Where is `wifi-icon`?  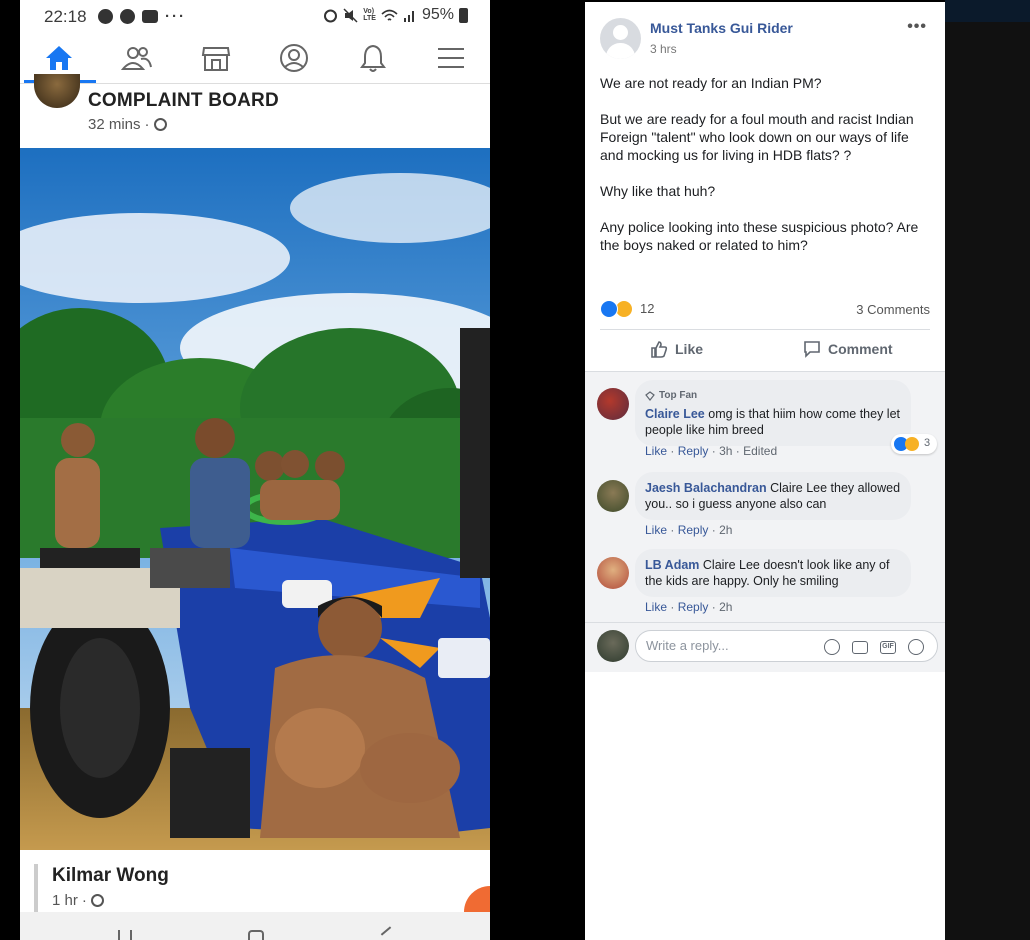 wifi-icon is located at coordinates (389, 15).